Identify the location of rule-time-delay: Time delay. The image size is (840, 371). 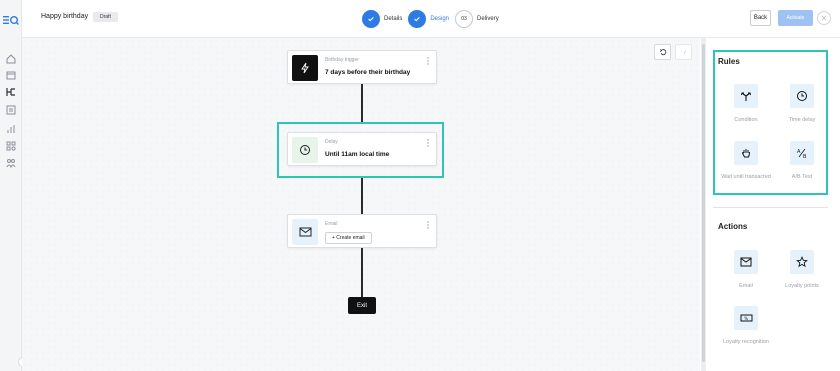
(802, 104).